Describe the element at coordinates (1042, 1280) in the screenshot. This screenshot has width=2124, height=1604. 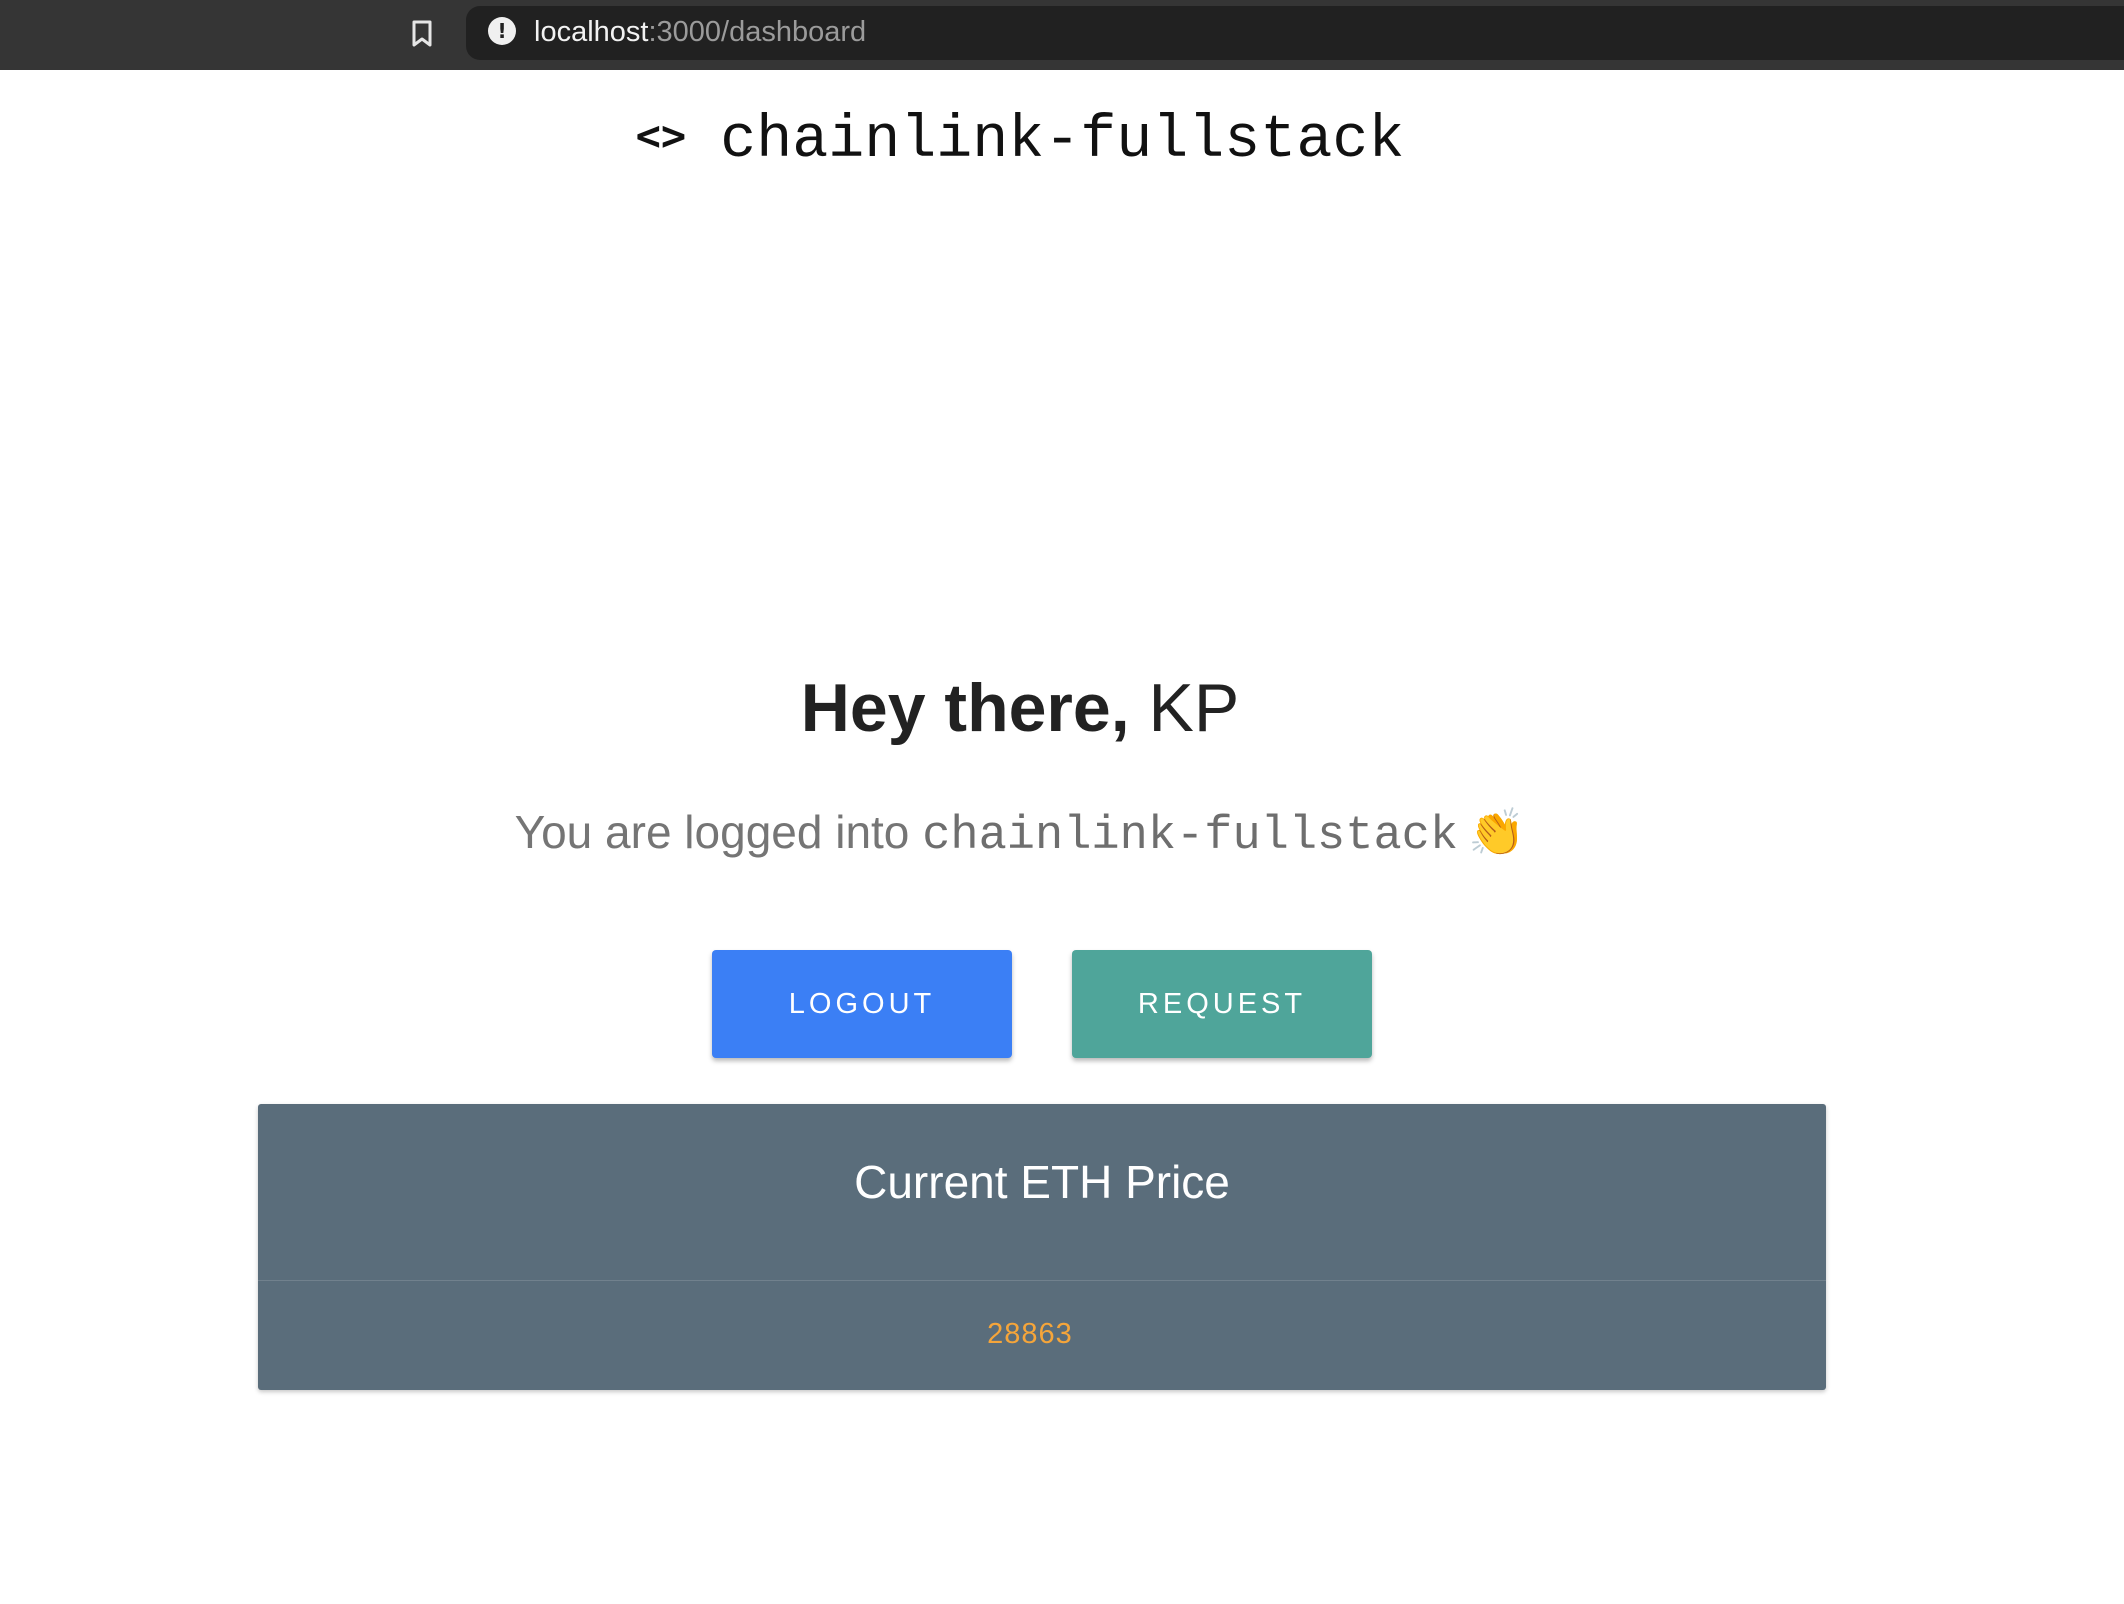
I see `card-divider` at that location.